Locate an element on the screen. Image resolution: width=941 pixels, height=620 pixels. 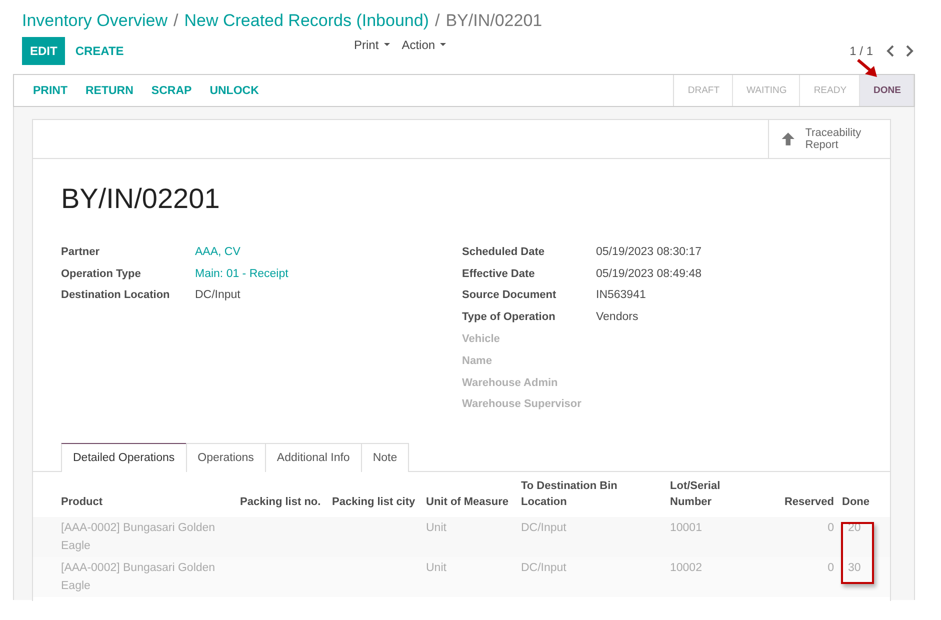
column-header: Lot/Serial Number is located at coordinates (713, 494).